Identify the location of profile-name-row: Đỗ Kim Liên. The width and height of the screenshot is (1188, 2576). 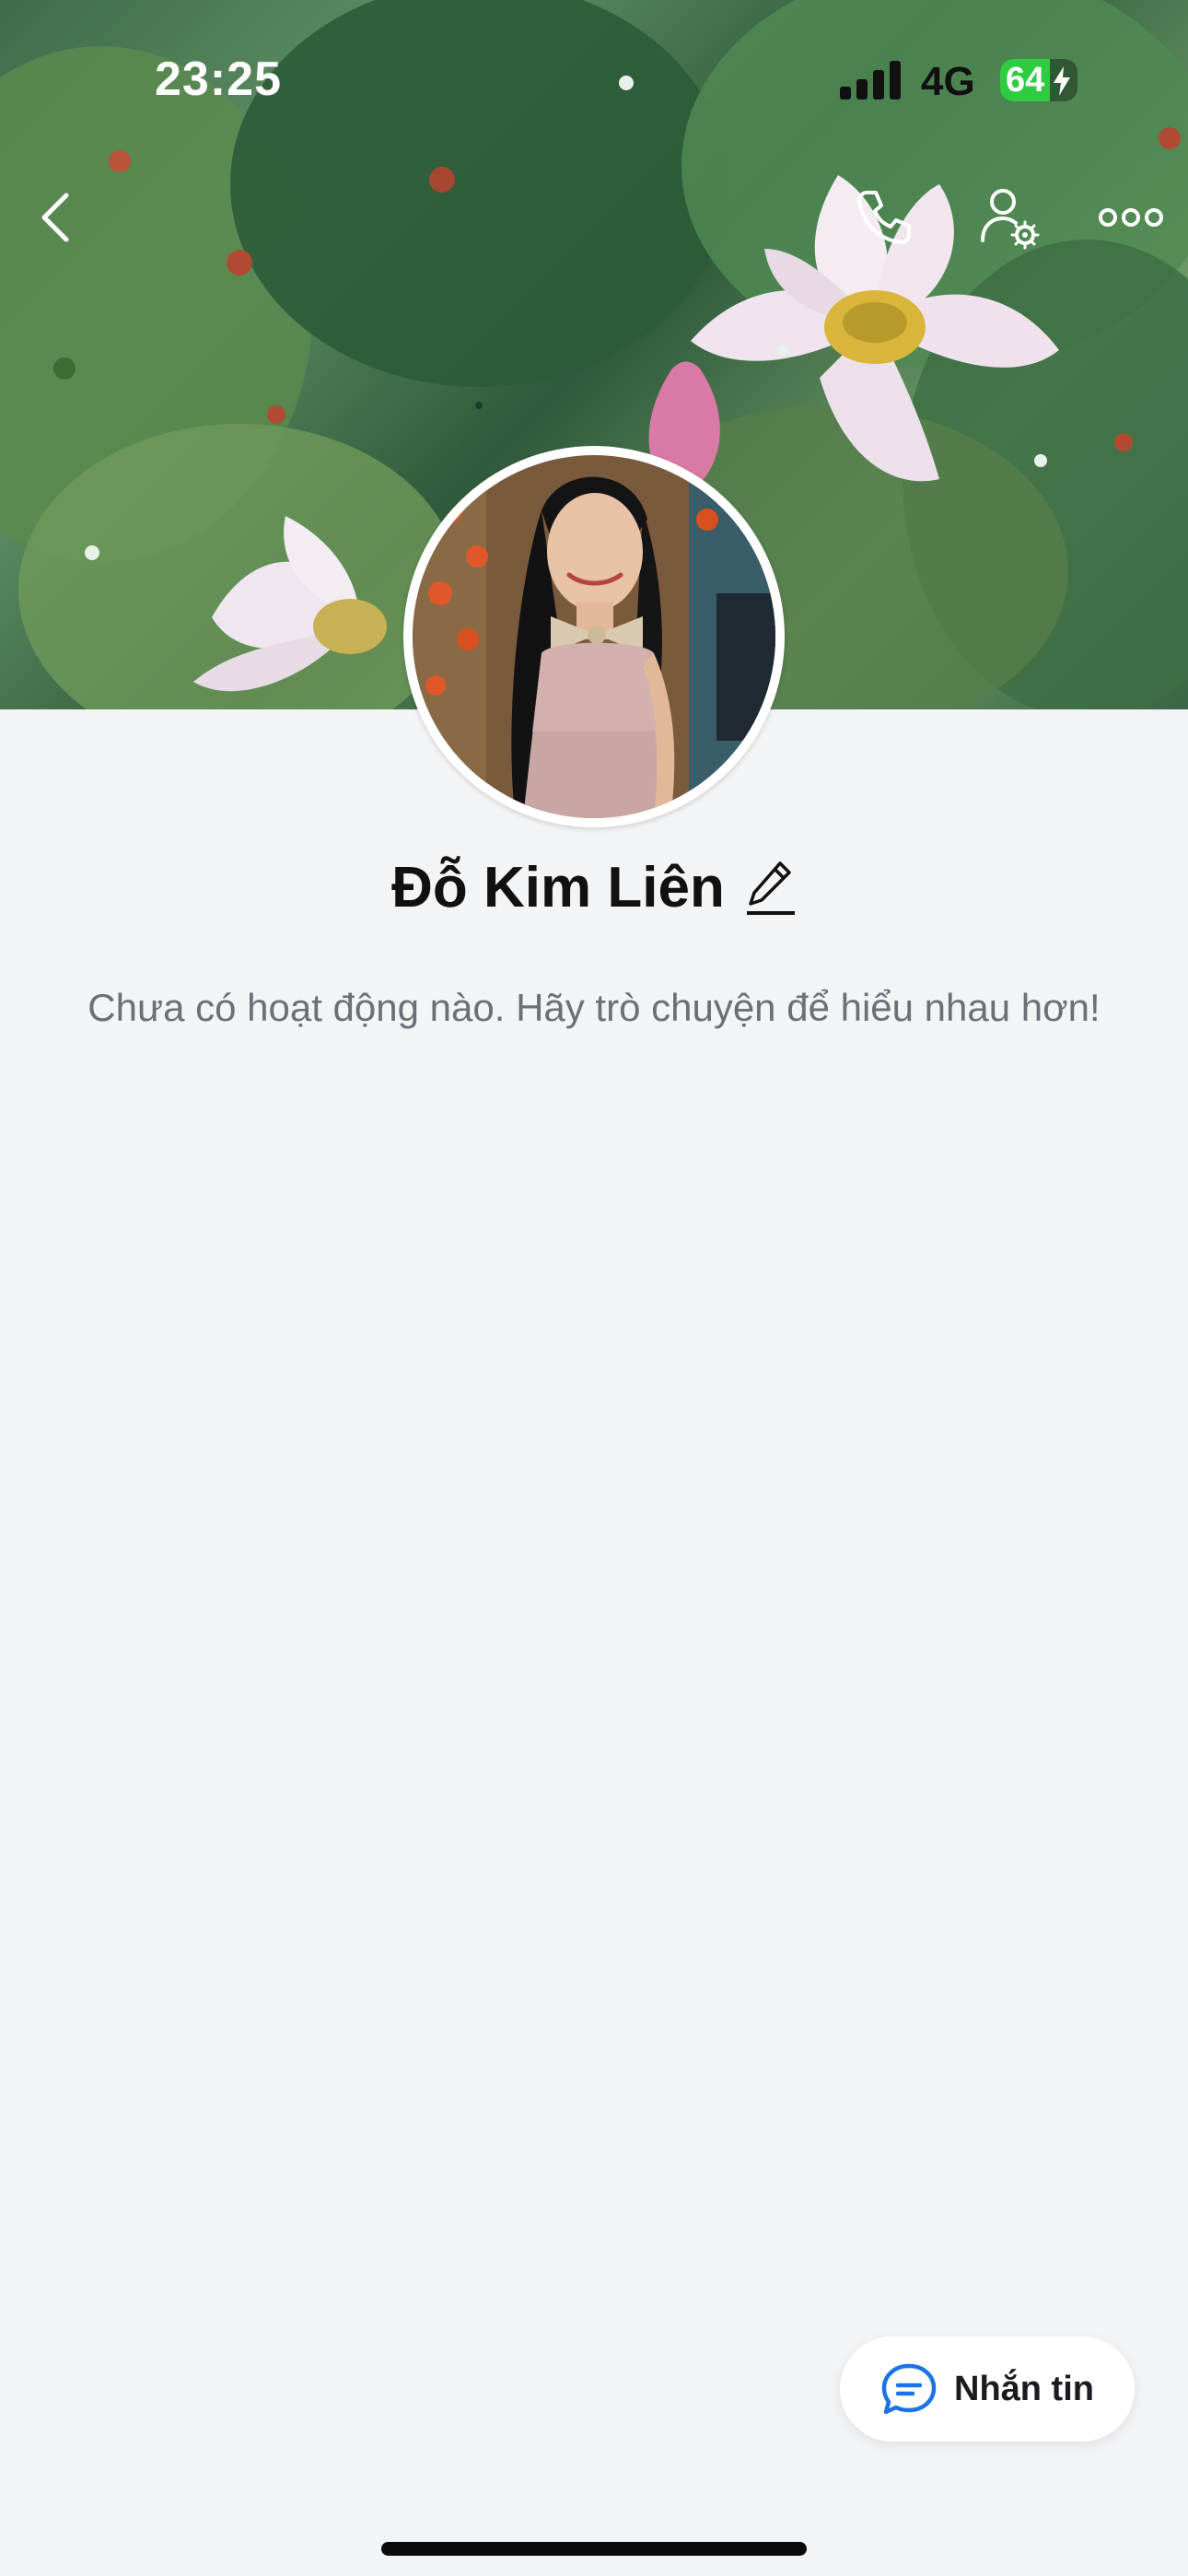
(594, 887).